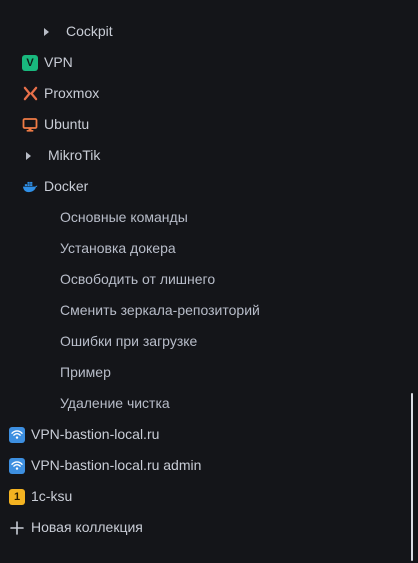 The image size is (418, 563). What do you see at coordinates (30, 187) in the screenshot?
I see `docker-whale-icon` at bounding box center [30, 187].